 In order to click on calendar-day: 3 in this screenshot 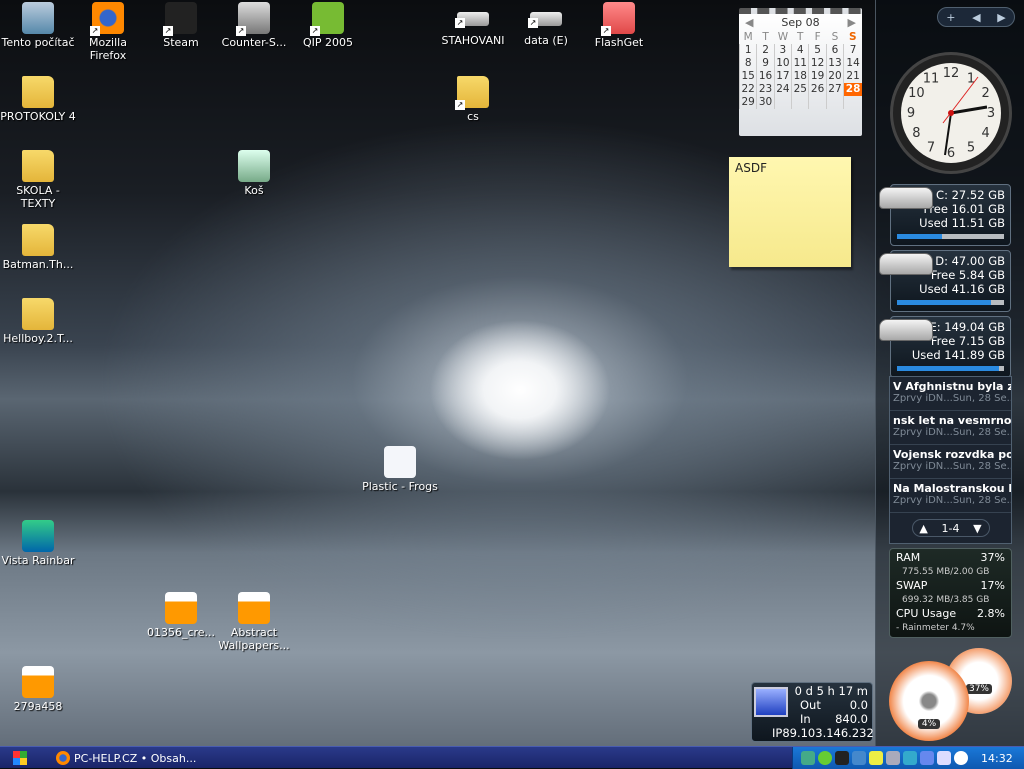, I will do `click(782, 50)`.